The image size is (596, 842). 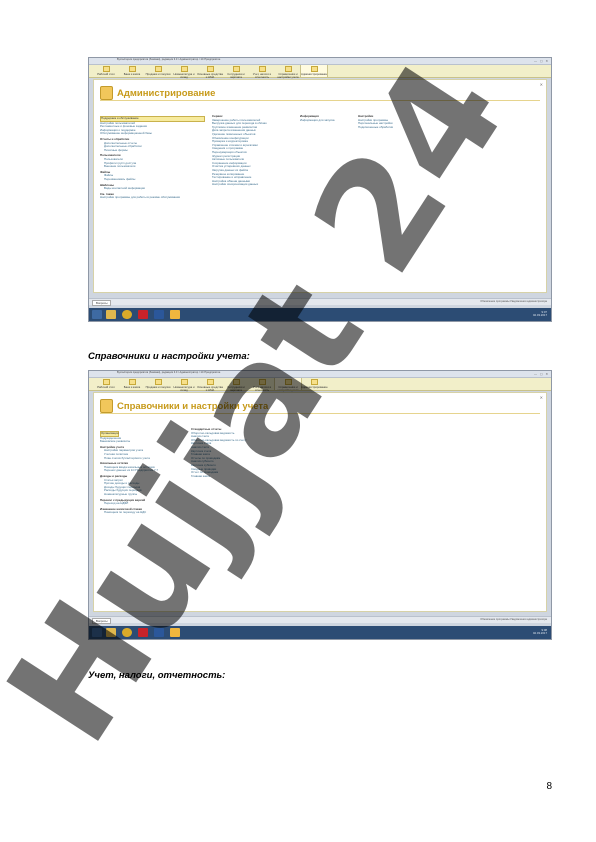 I want to click on nav-link: Переход на НДФЛ, so click(x=144, y=503).